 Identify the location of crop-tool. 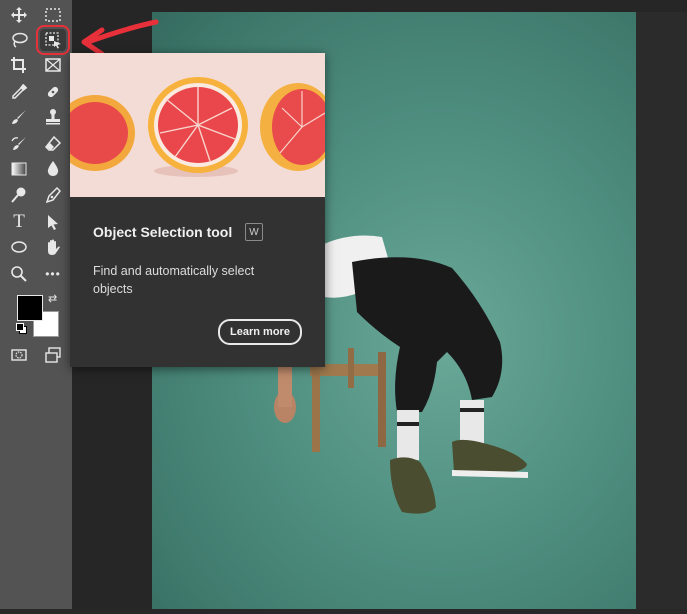
(19, 65).